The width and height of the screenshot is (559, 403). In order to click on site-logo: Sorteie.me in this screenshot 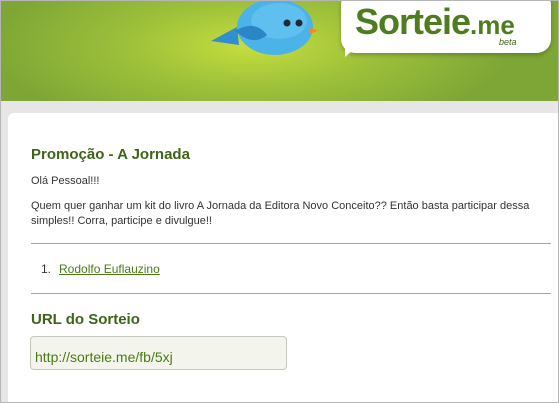, I will do `click(435, 24)`.